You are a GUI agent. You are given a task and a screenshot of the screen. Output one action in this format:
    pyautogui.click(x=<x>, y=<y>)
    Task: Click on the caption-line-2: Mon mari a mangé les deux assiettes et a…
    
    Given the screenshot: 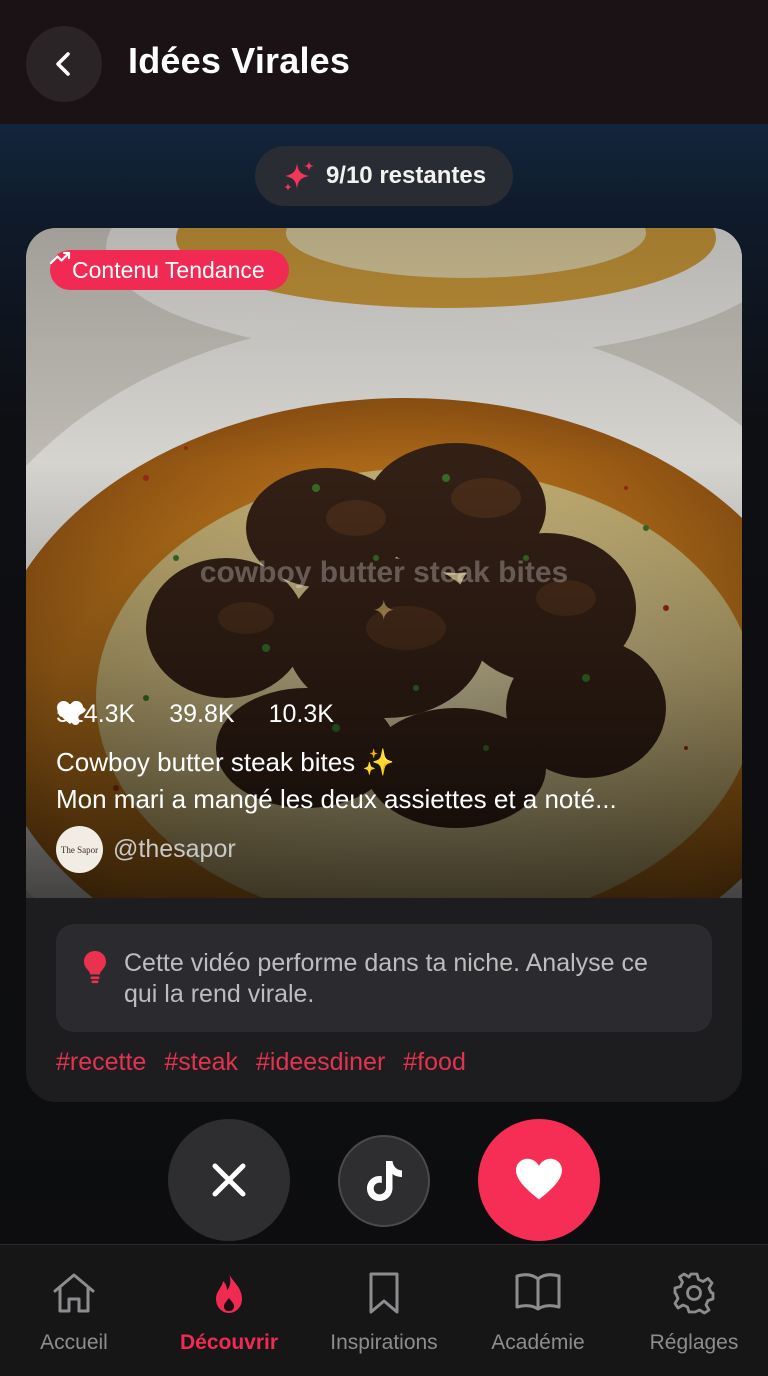 What is the action you would take?
    pyautogui.click(x=336, y=799)
    